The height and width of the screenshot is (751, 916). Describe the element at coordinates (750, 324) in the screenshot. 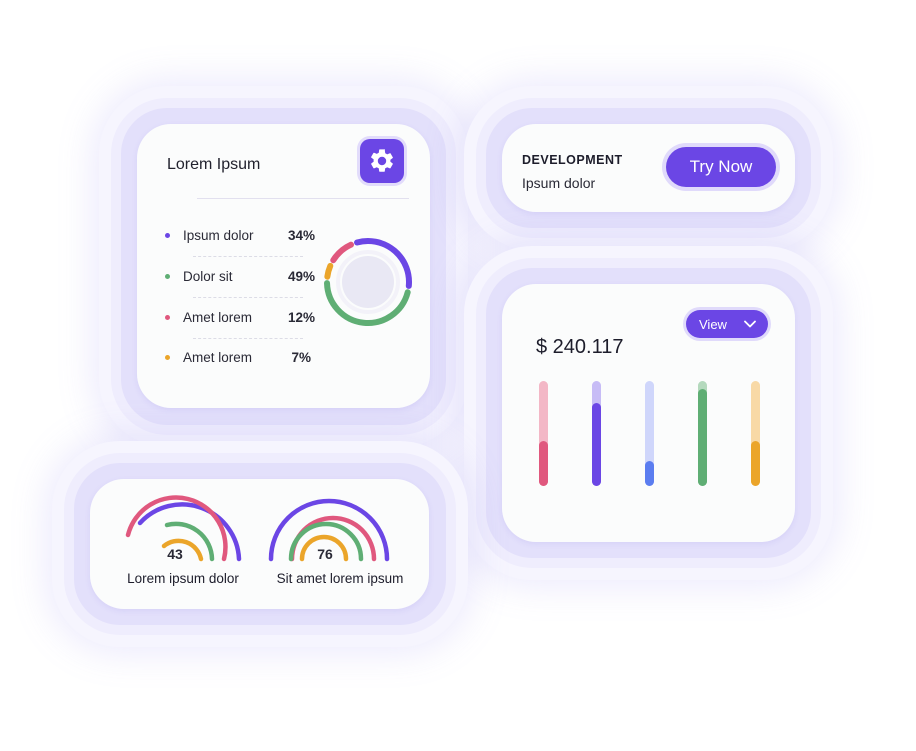

I see `chevron-down-icon` at that location.